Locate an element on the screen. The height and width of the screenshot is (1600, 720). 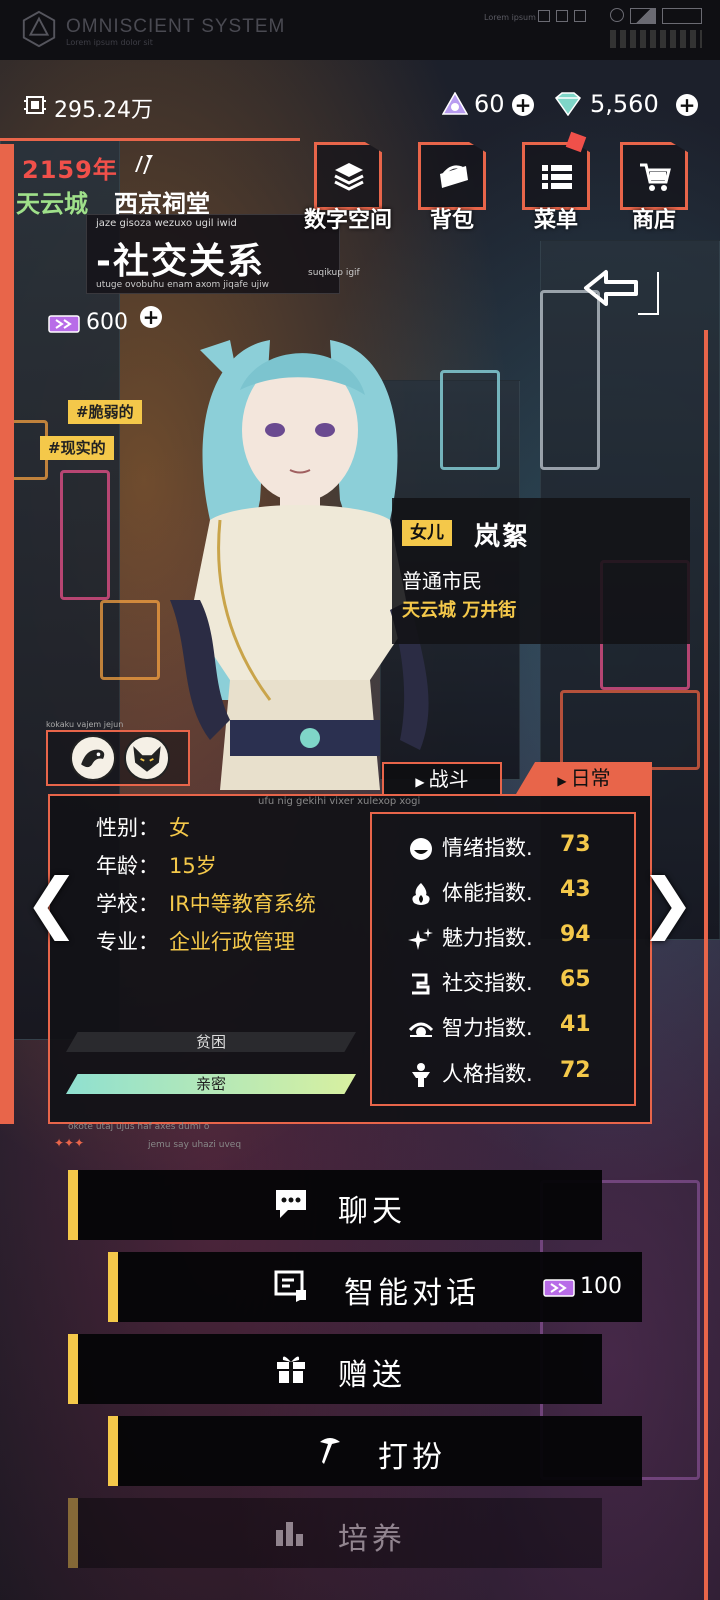
add-gems-button: + is located at coordinates (523, 105).